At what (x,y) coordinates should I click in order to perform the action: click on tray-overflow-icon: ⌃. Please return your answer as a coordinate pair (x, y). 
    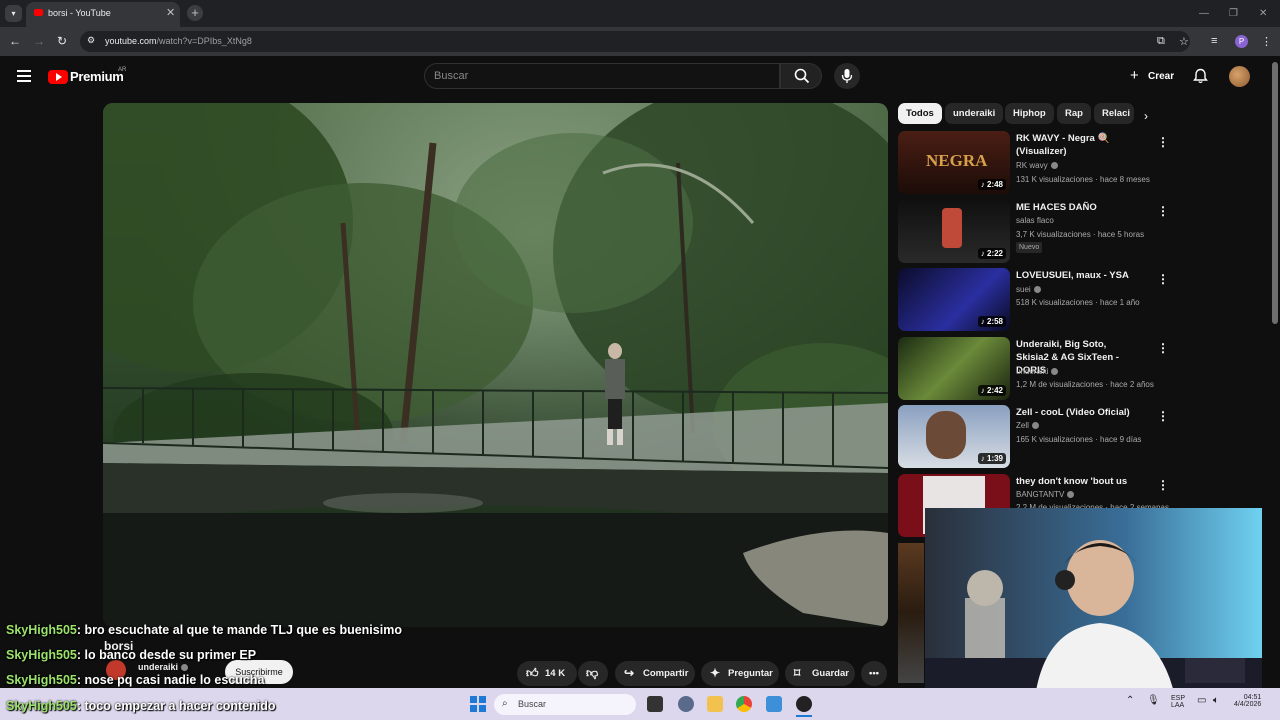
    Looking at the image, I should click on (1130, 700).